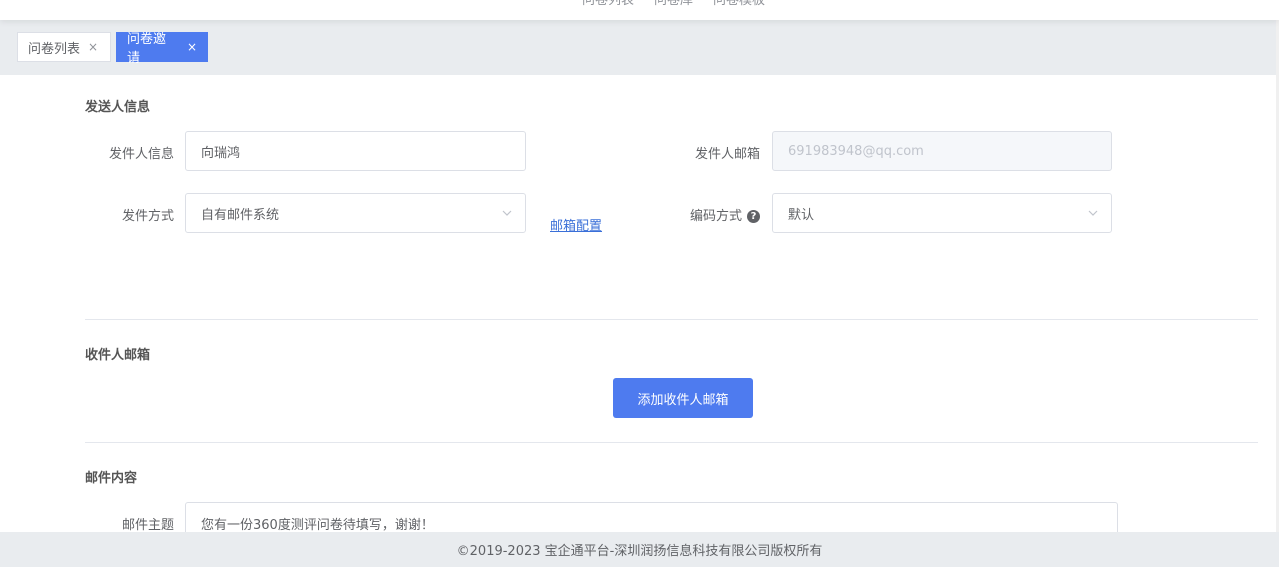  I want to click on subject-value: 您有一份360度测评问卷待填写，谢谢！, so click(317, 525).